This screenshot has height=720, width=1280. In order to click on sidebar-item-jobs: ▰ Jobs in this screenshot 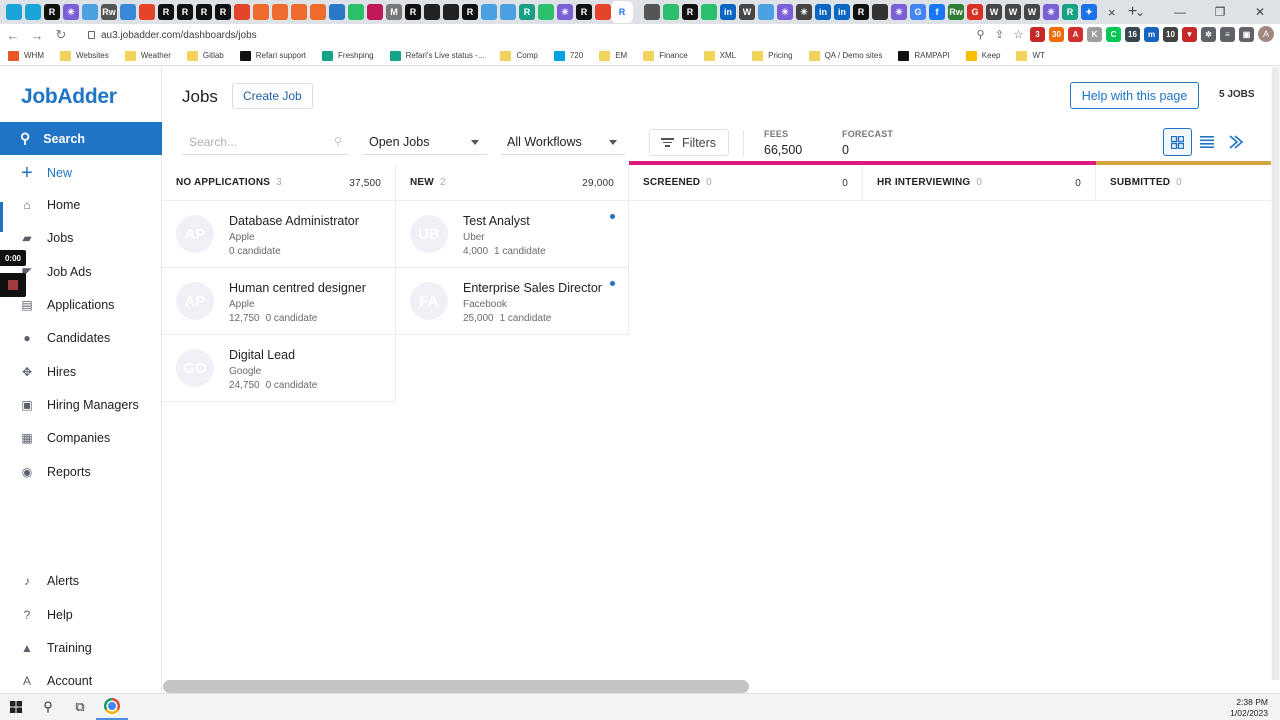, I will do `click(81, 238)`.